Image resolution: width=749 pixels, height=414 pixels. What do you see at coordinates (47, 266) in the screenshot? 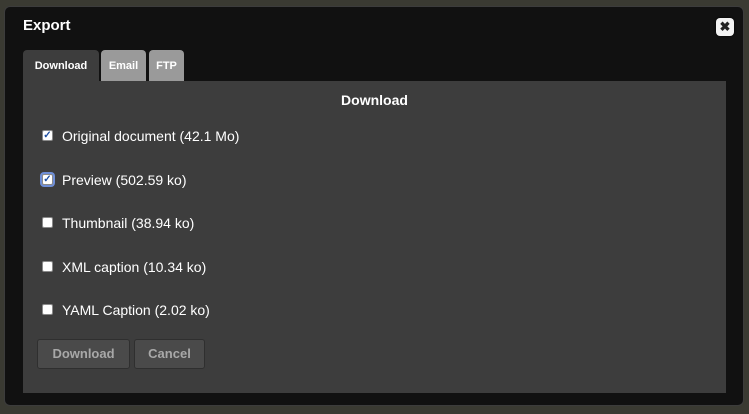
I see `checkbox-xml-caption` at bounding box center [47, 266].